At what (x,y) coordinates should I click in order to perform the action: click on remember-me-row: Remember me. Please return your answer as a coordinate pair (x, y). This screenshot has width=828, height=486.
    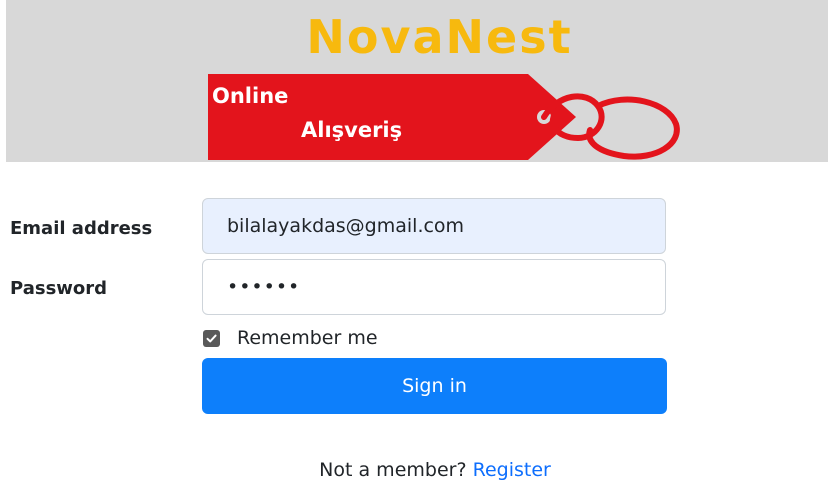
    Looking at the image, I should click on (290, 338).